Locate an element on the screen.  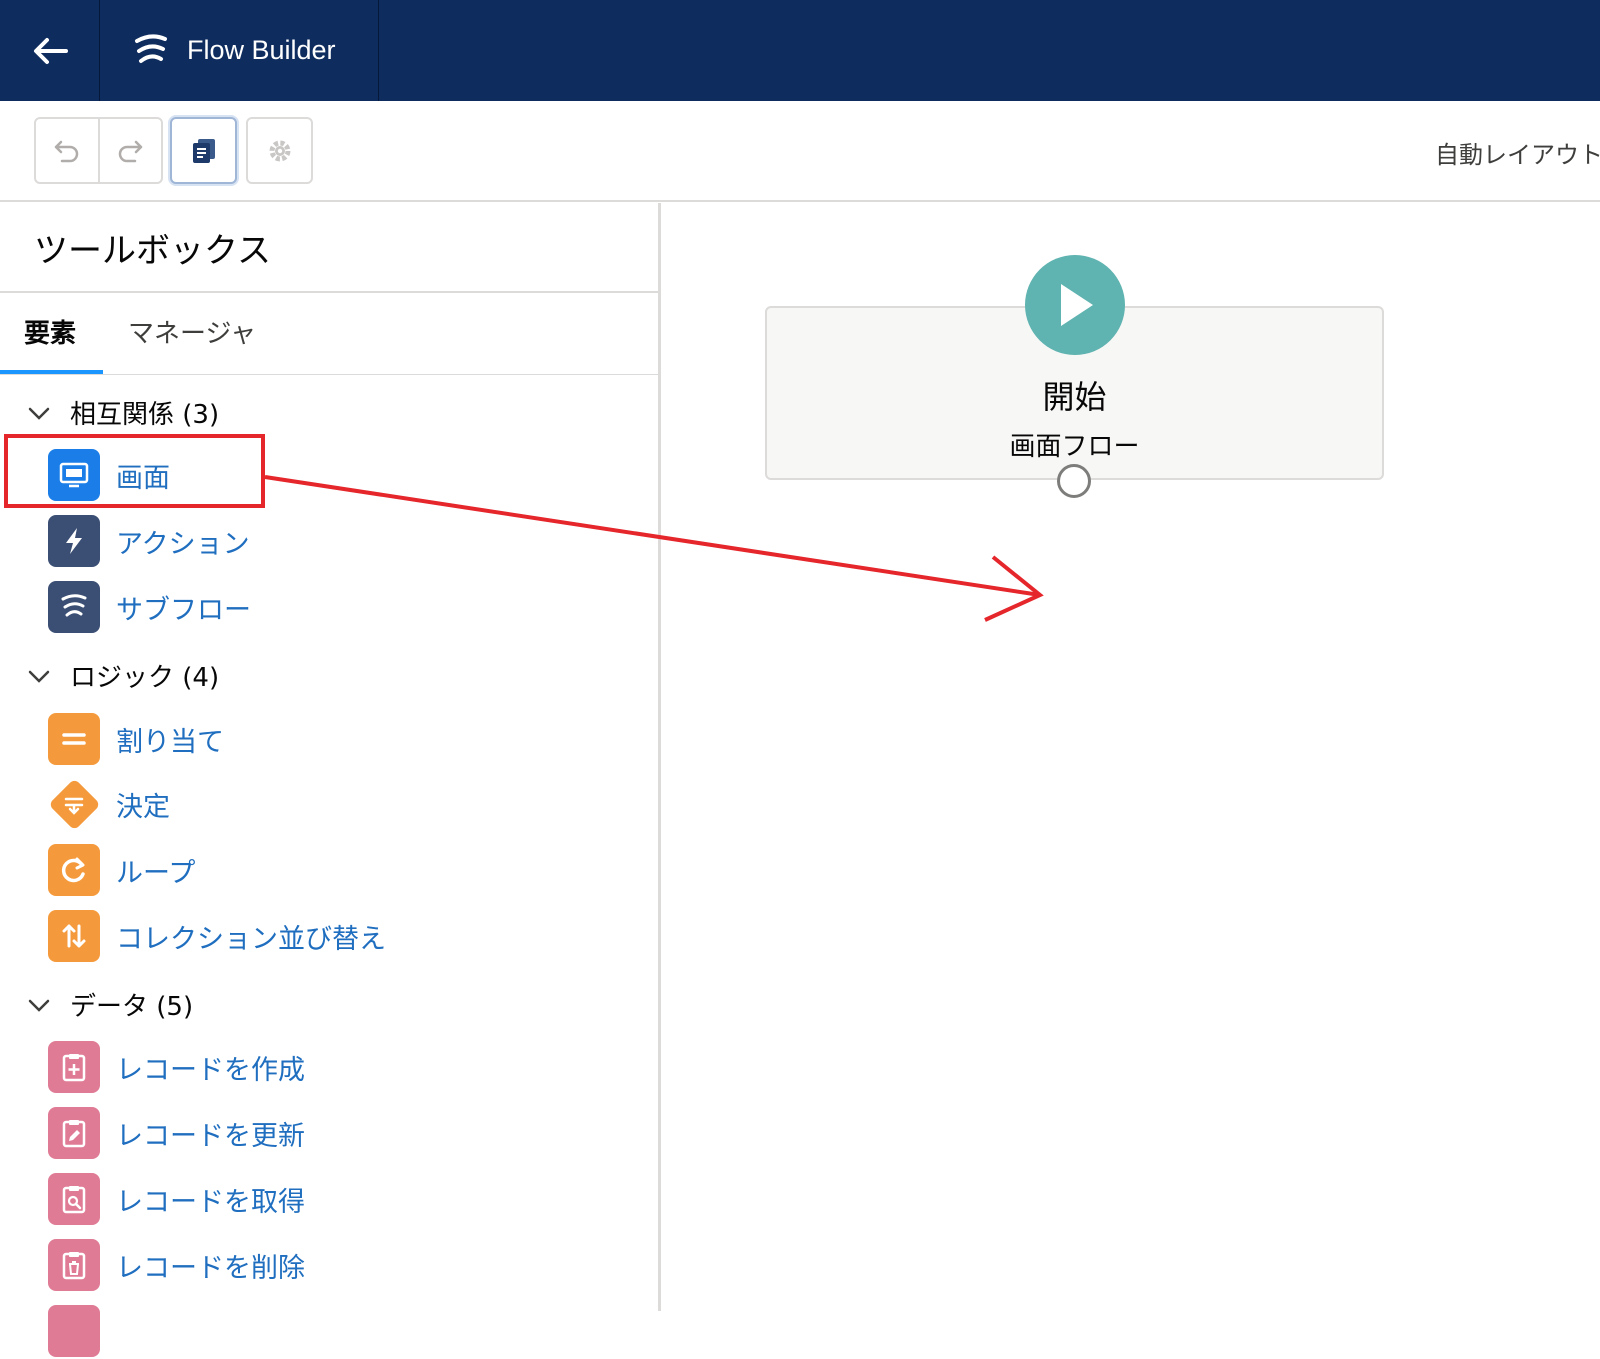
app-title: Flow Builder is located at coordinates (261, 50).